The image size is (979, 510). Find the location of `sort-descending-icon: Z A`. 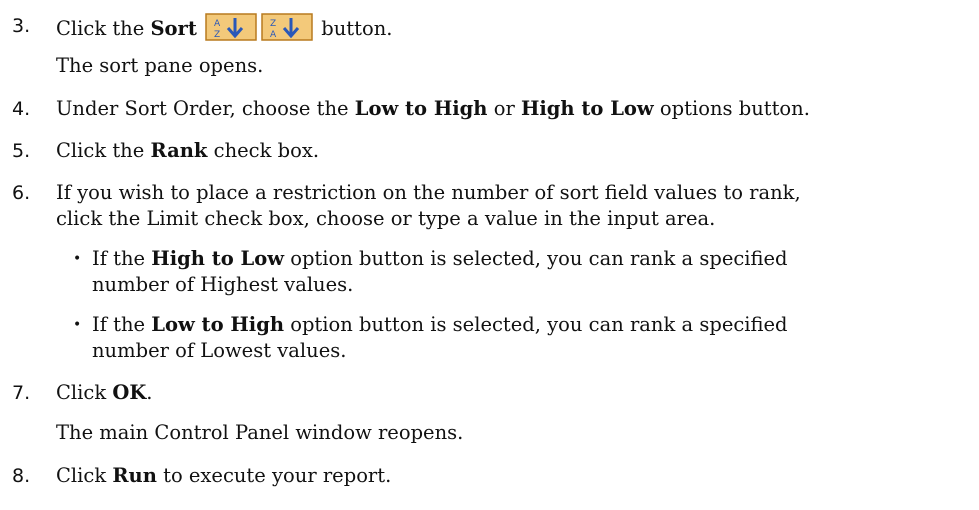

sort-descending-icon: Z A is located at coordinates (287, 27).